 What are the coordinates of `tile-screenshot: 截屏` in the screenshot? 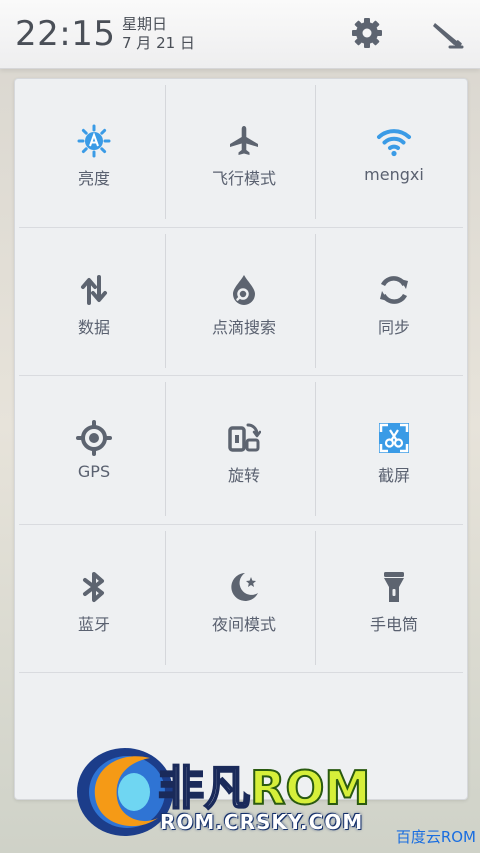 It's located at (394, 449).